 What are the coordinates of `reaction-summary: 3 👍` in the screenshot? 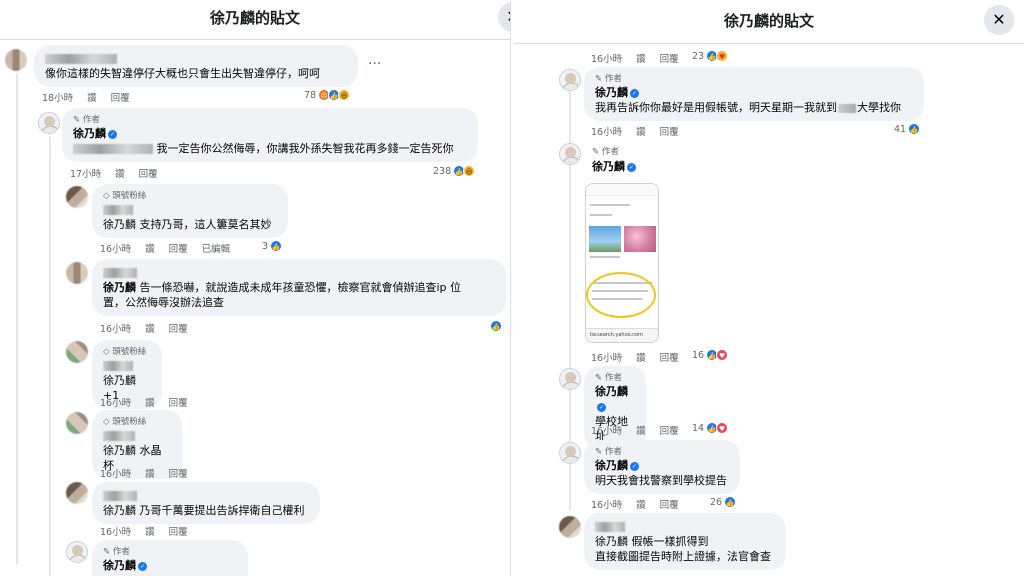 It's located at (272, 246).